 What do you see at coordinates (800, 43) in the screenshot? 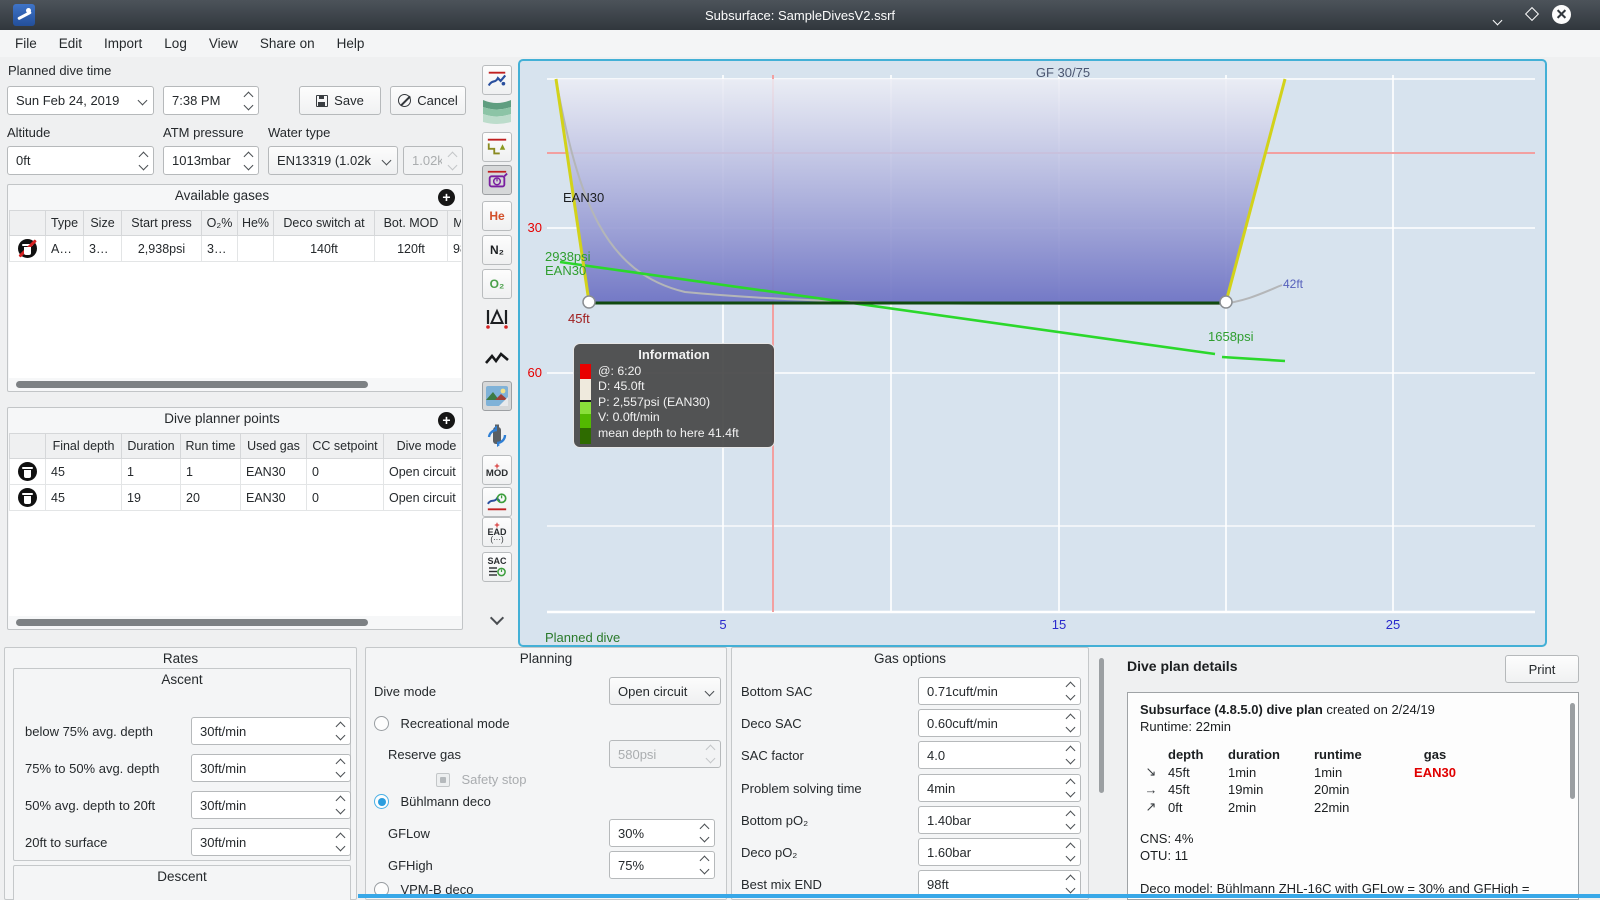
I see `menu-bar: File Edit Import Log View Share on Help` at bounding box center [800, 43].